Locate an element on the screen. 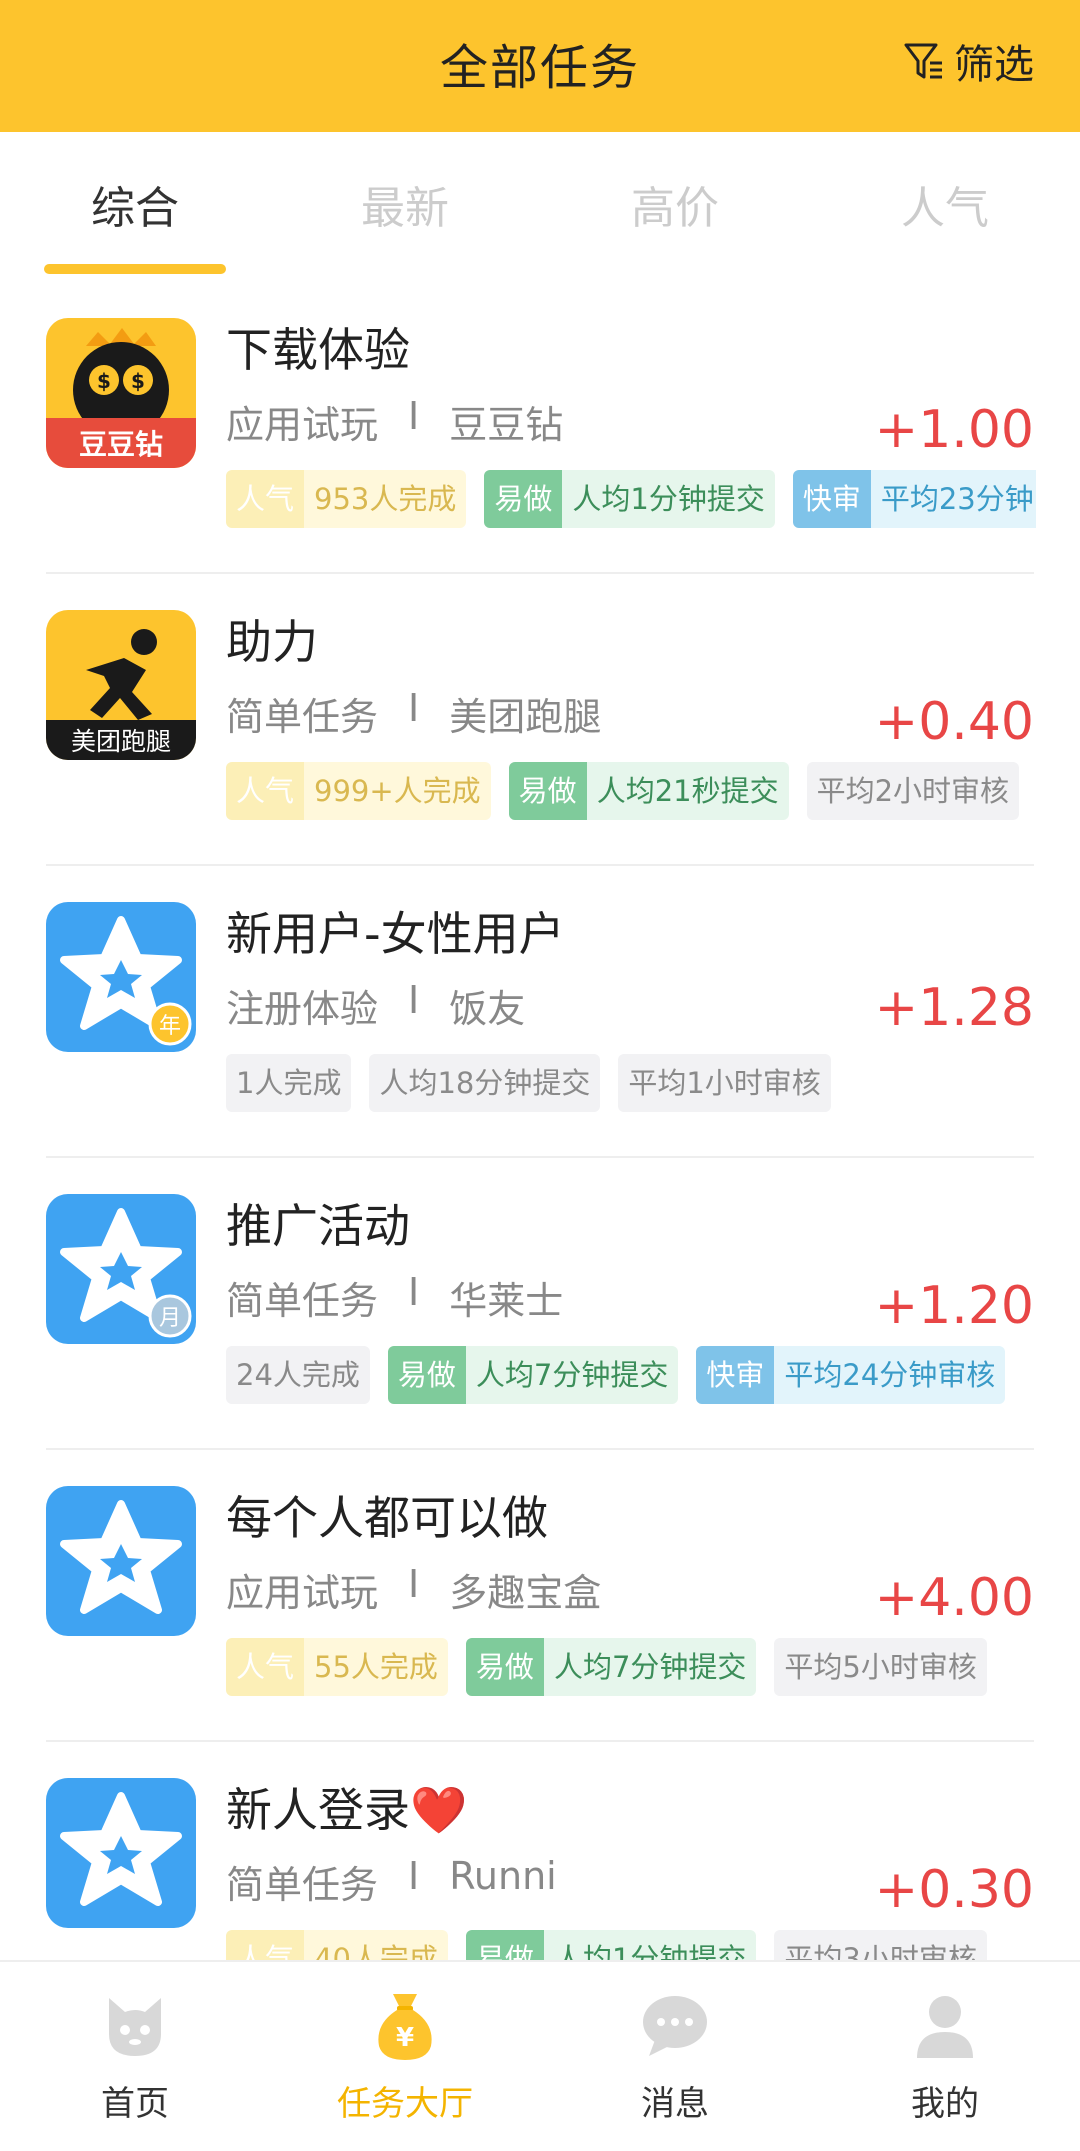 Image resolution: width=1080 pixels, height=2151 pixels. task-tags: 人气 55人完成 易做 人均7分钟提交 平均5小时审核 is located at coordinates (631, 1667).